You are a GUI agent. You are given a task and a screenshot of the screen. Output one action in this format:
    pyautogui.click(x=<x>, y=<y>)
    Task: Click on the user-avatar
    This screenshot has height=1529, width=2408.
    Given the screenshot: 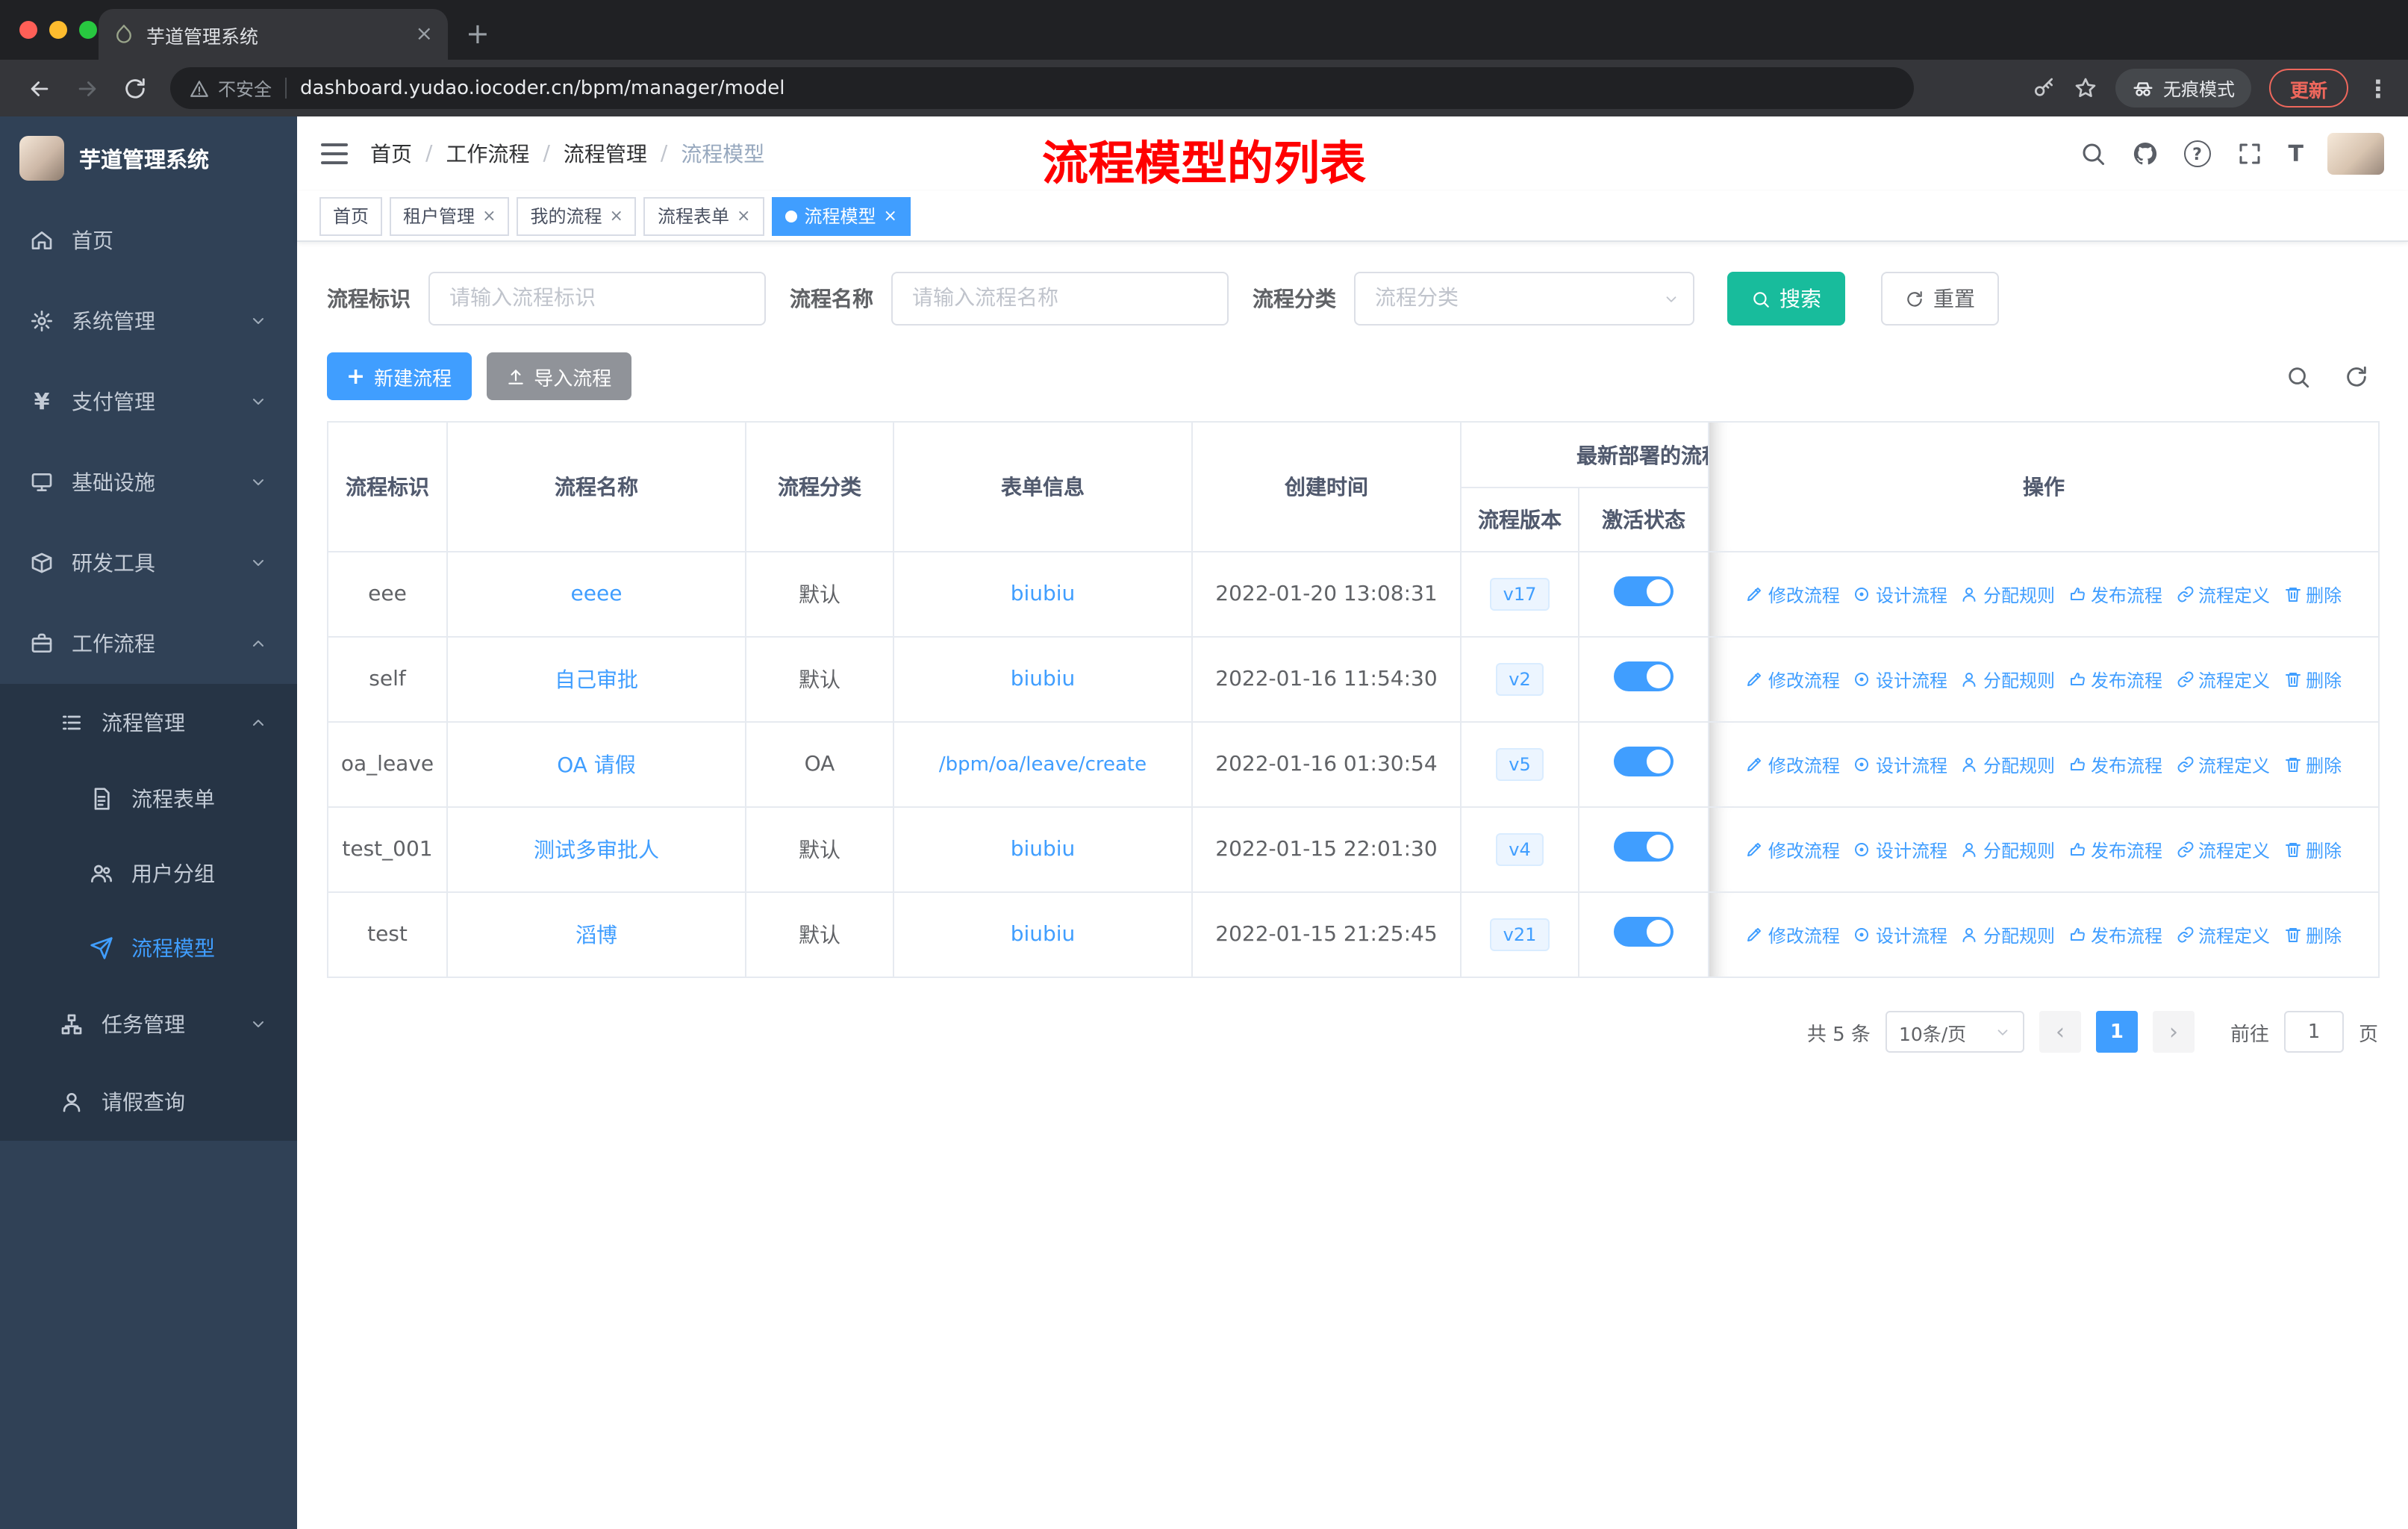 What is the action you would take?
    pyautogui.click(x=2355, y=154)
    